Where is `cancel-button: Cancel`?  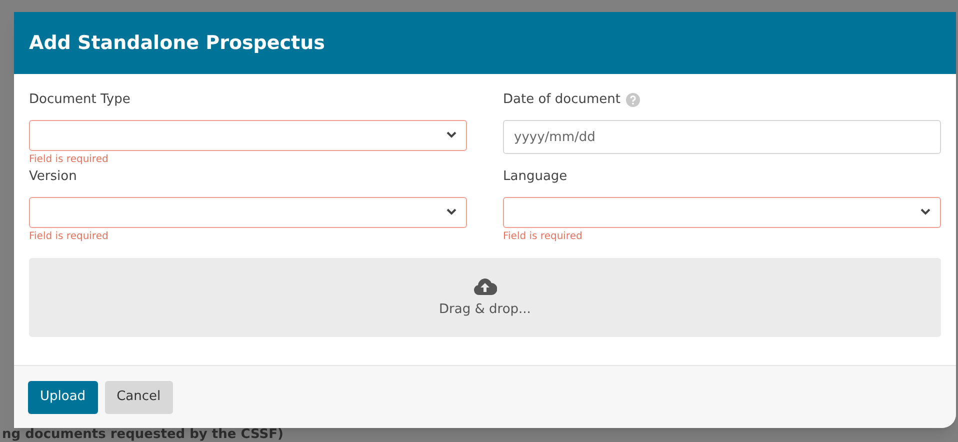 cancel-button: Cancel is located at coordinates (138, 397).